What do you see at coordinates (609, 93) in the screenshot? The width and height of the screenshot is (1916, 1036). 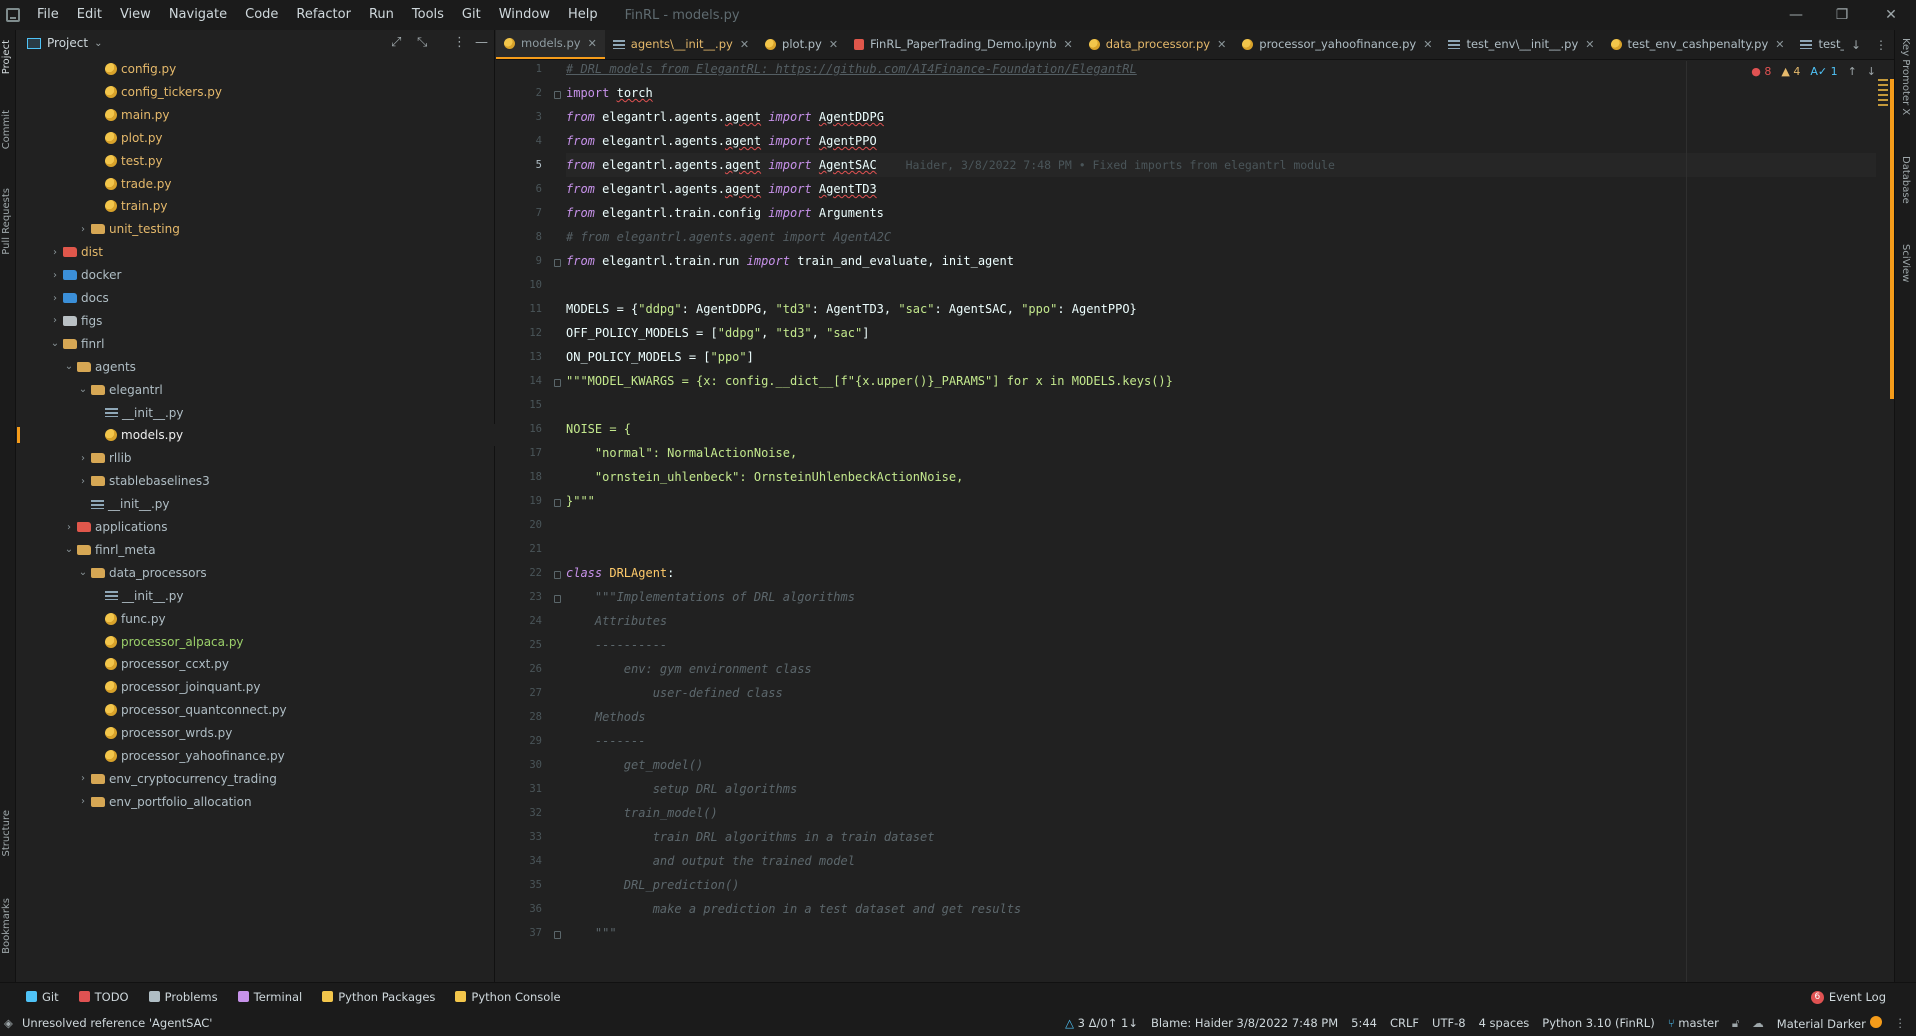 I see `code-line: import torch` at bounding box center [609, 93].